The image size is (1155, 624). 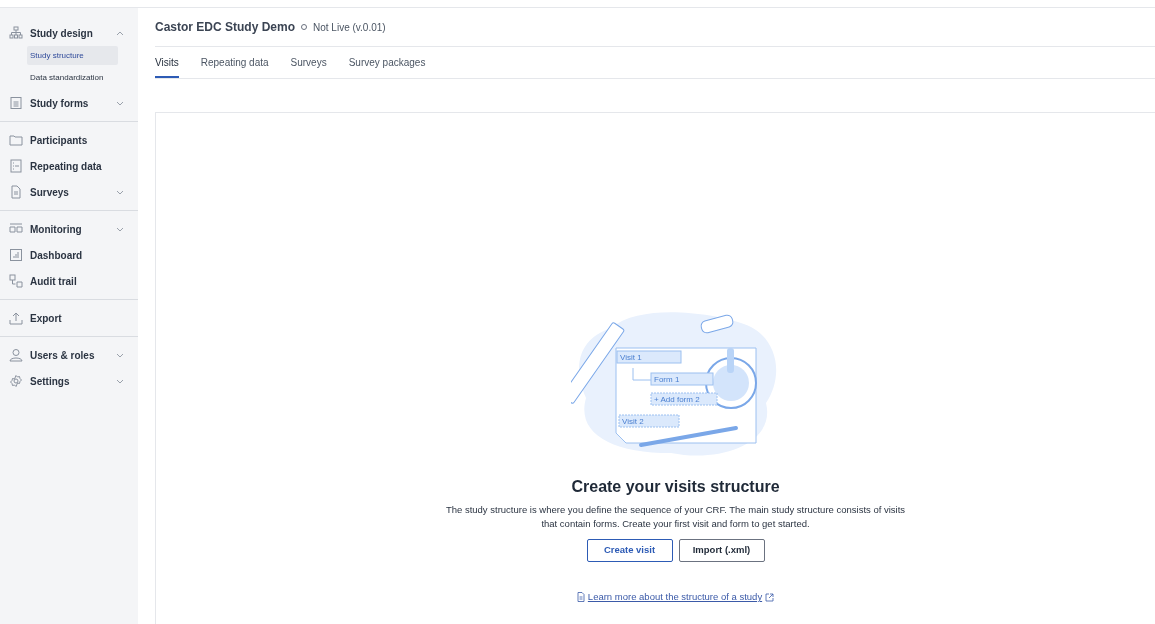 I want to click on user-icon, so click(x=16, y=355).